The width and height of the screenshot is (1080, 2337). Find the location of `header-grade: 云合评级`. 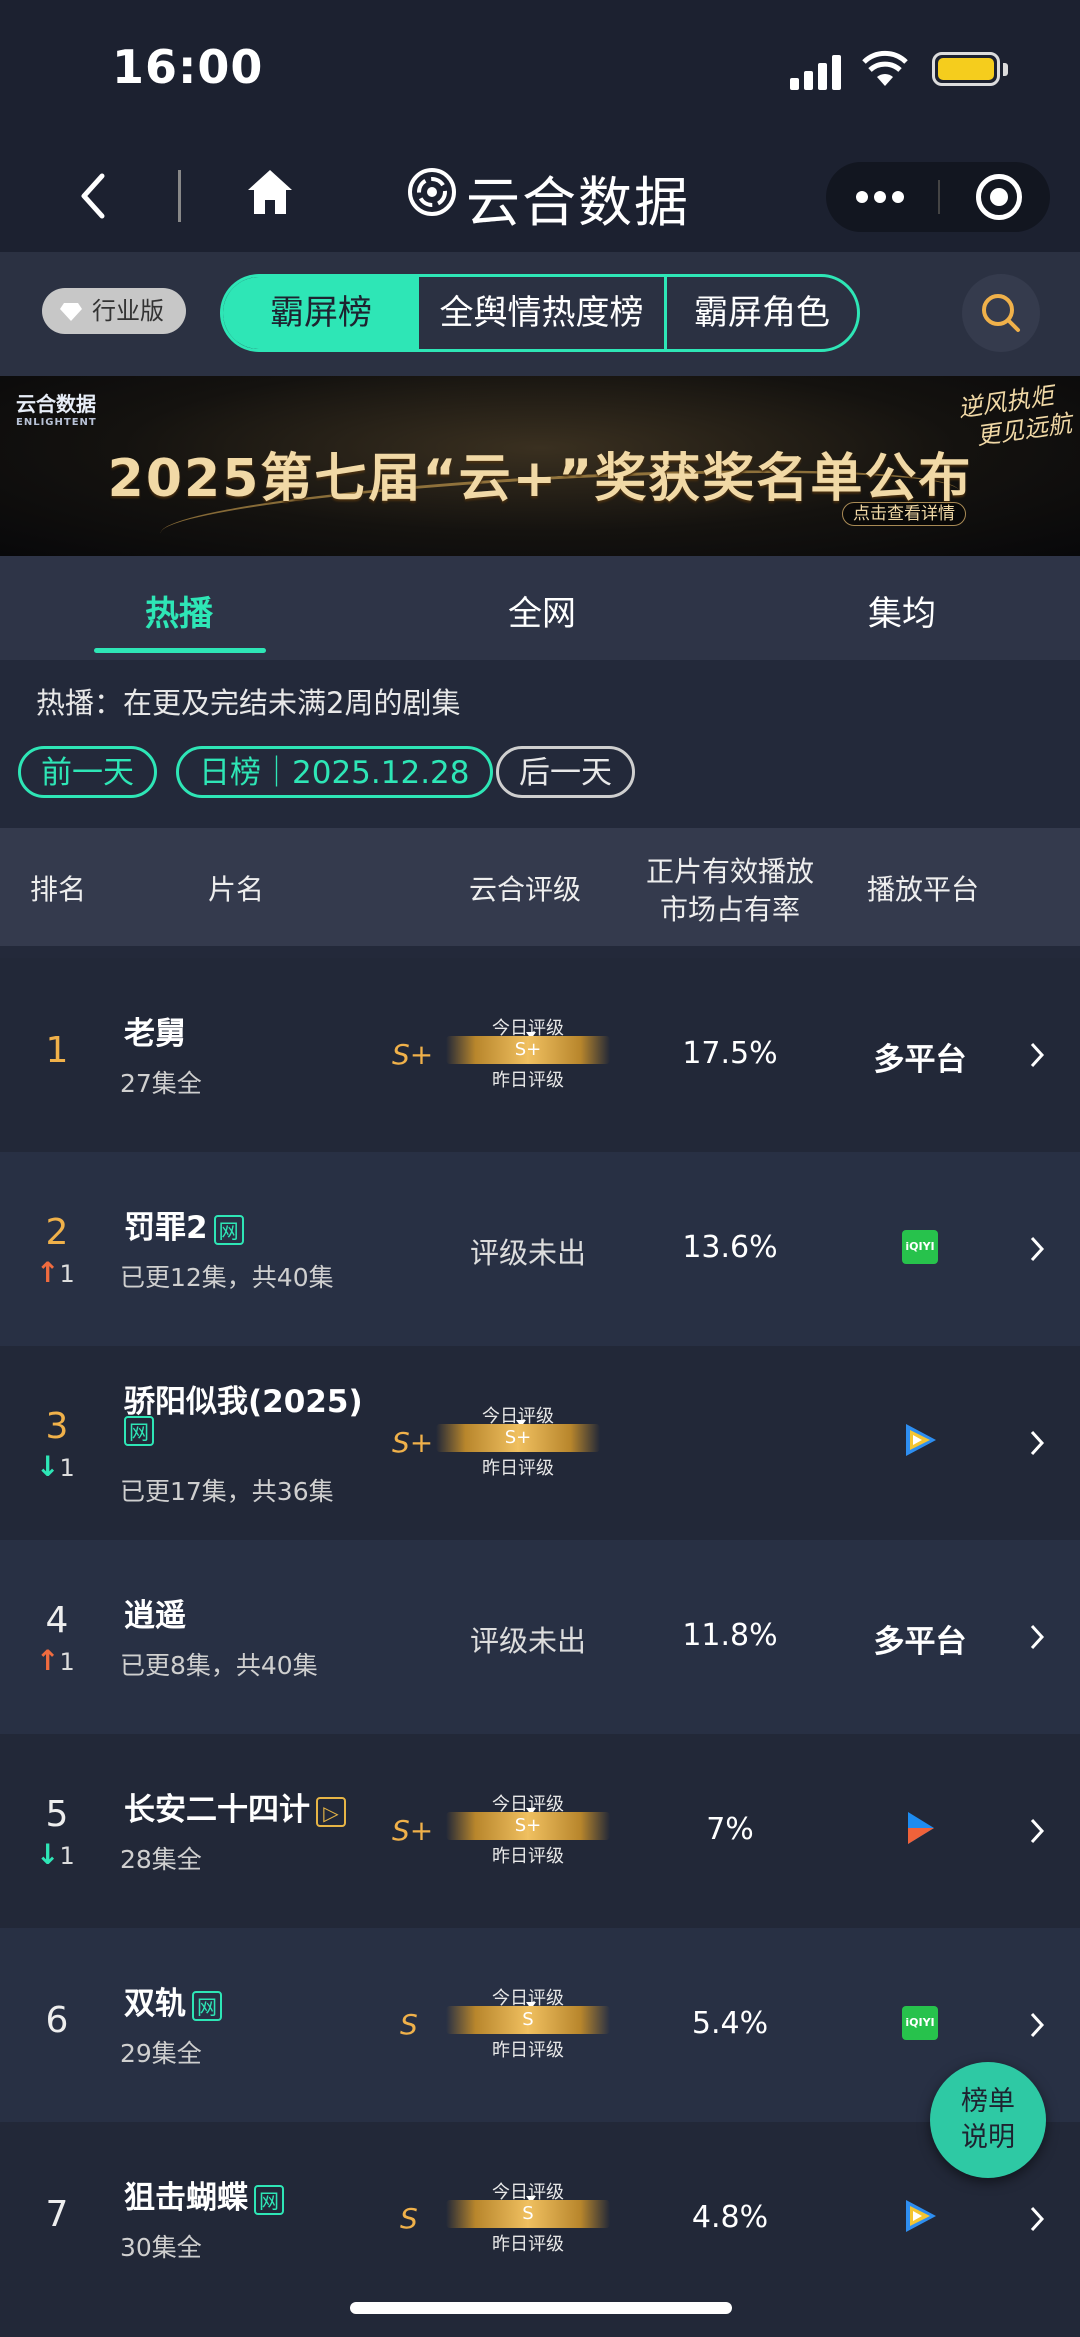

header-grade: 云合评级 is located at coordinates (524, 889).